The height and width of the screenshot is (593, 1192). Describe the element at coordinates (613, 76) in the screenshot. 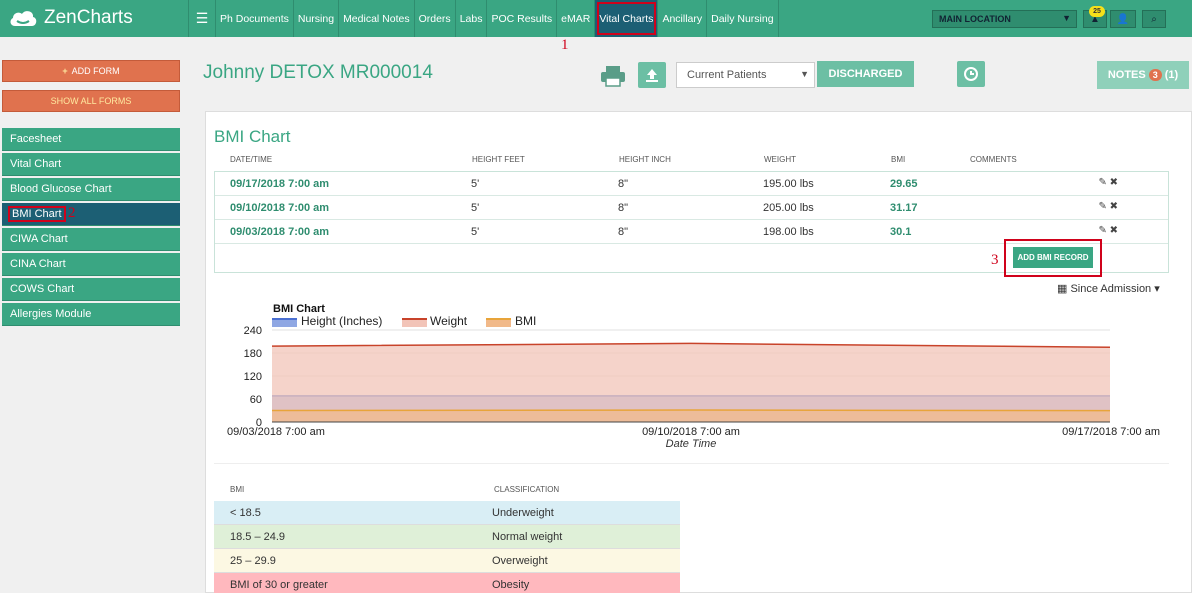

I see `print-icon` at that location.